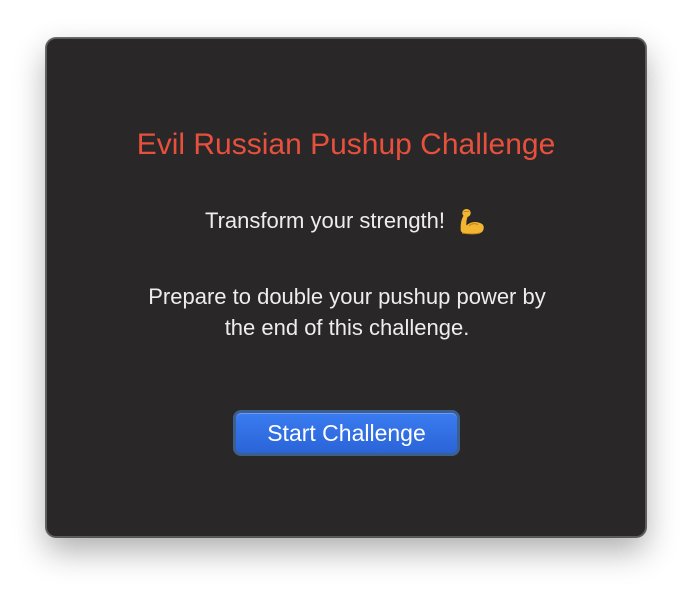 This screenshot has width=692, height=592. I want to click on subtitle-row: Transform your strength!, so click(346, 221).